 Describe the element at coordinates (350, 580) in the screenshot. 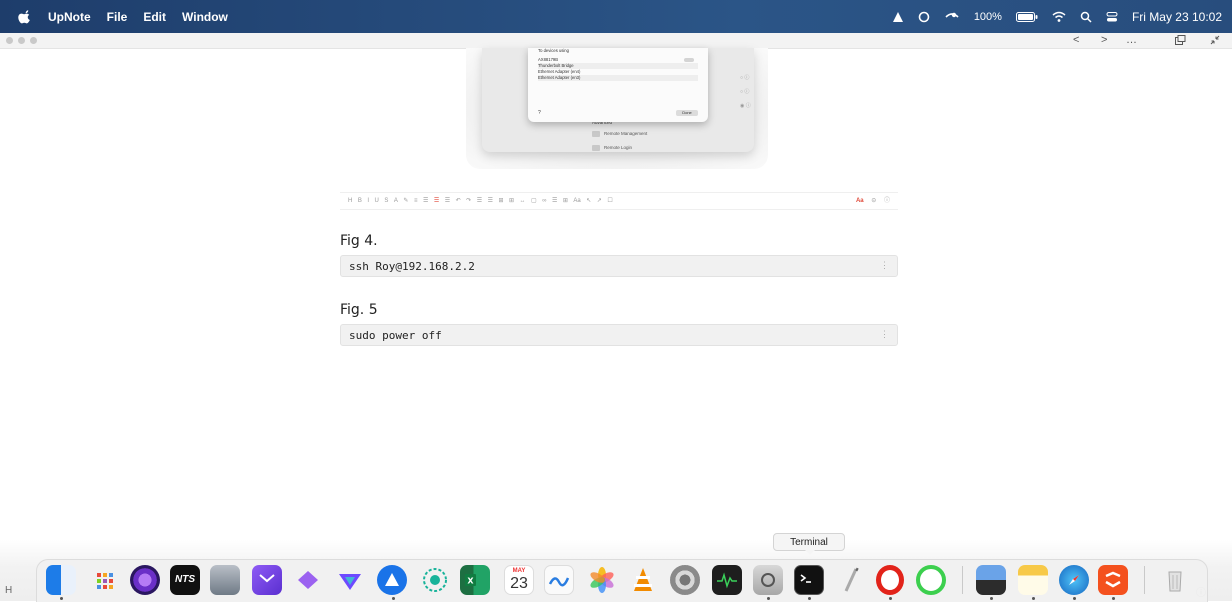

I see `proton-vpn-icon` at that location.